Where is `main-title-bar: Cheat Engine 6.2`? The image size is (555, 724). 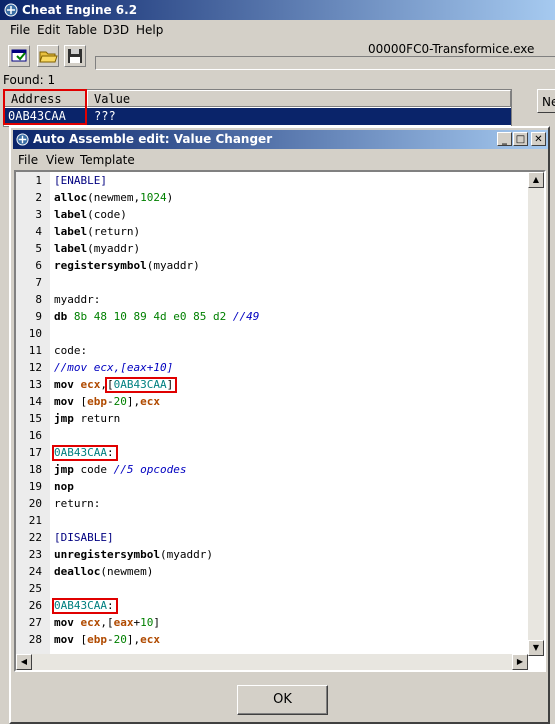 main-title-bar: Cheat Engine 6.2 is located at coordinates (277, 10).